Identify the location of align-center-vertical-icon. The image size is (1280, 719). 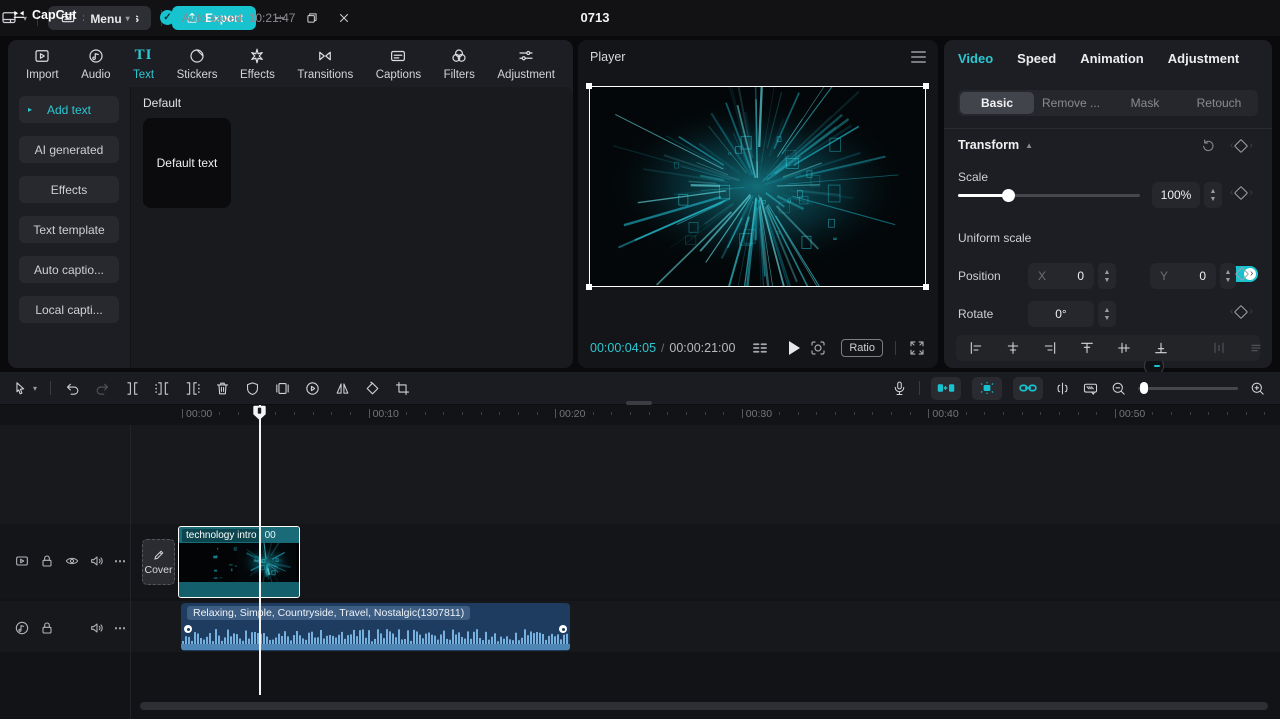
(1124, 348).